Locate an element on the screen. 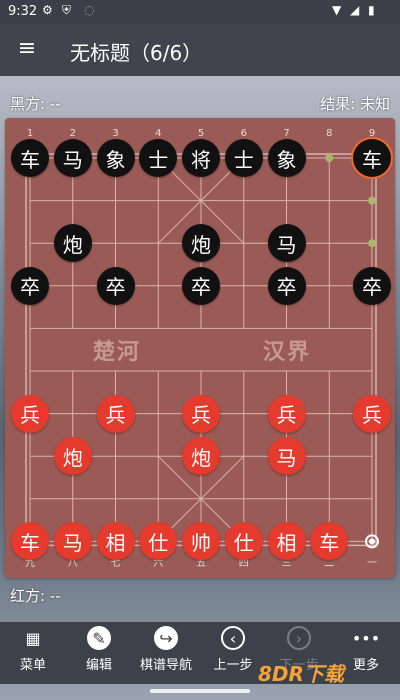 This screenshot has width=400, height=700. app-bar: ≡ 无标题（6/6） is located at coordinates (200, 50).